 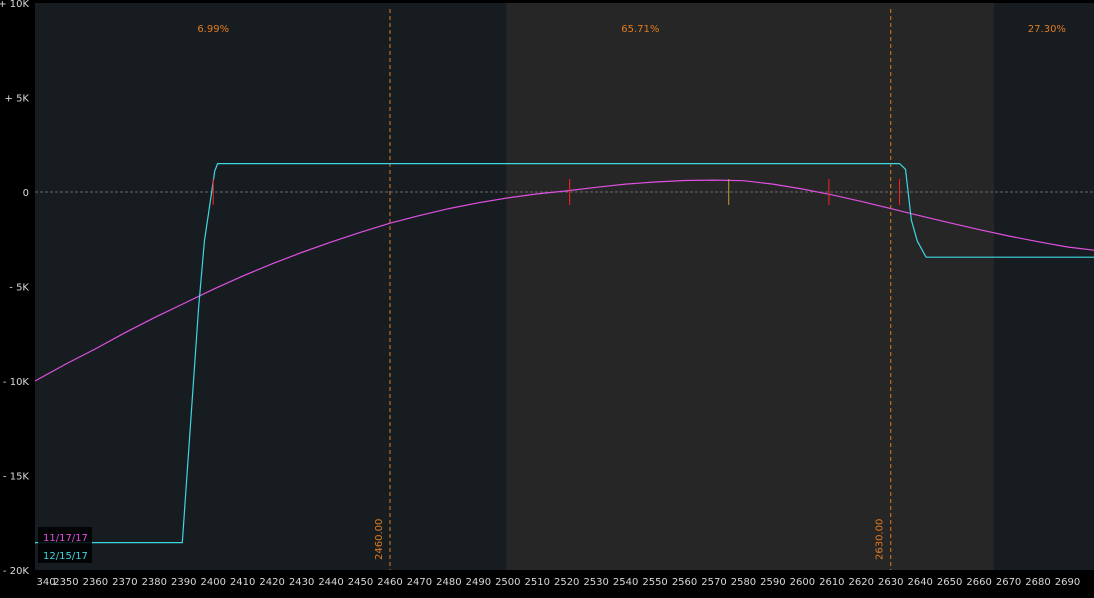 What do you see at coordinates (595, 582) in the screenshot?
I see `x-tick-label-19: 2530` at bounding box center [595, 582].